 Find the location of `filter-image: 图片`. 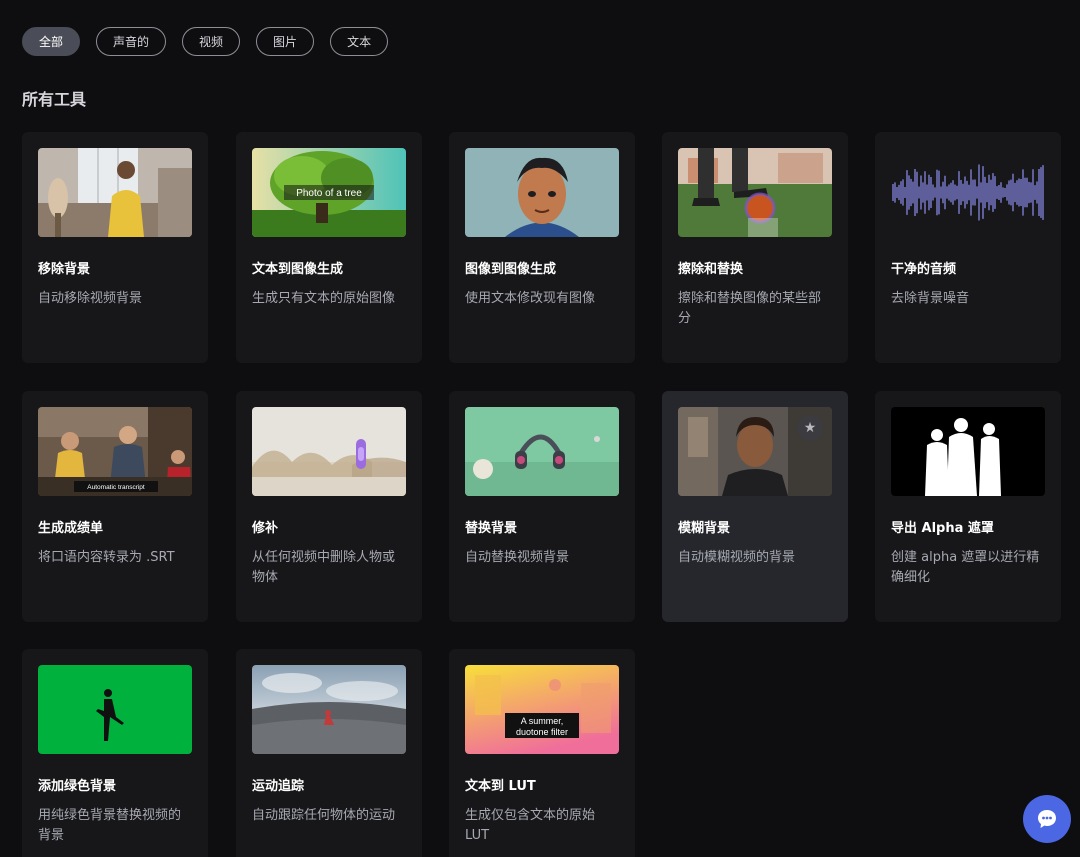

filter-image: 图片 is located at coordinates (285, 41).